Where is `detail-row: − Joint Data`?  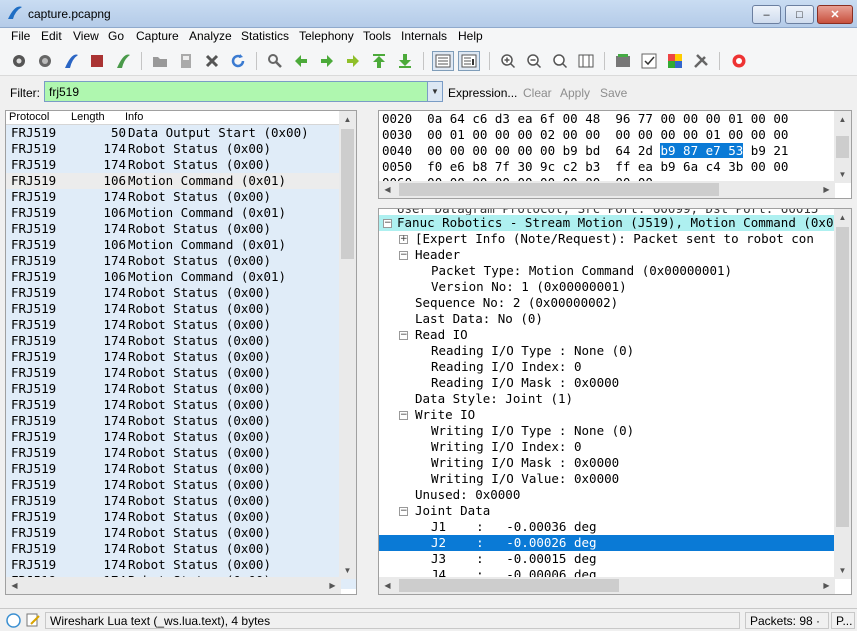
detail-row: − Joint Data is located at coordinates (607, 511).